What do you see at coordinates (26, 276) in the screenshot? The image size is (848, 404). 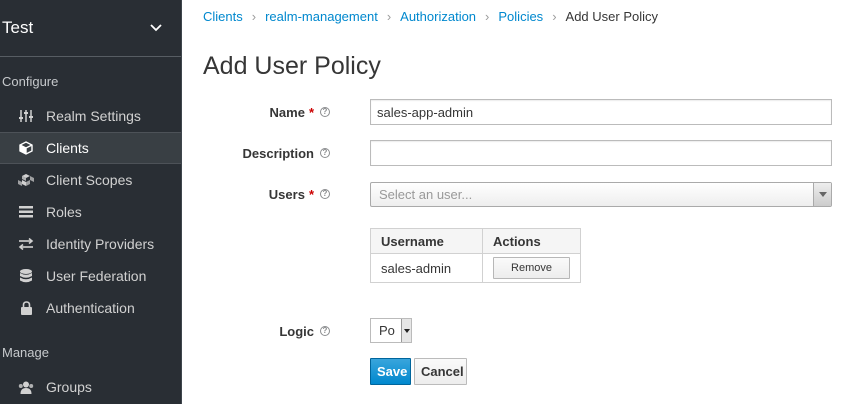 I see `database-icon` at bounding box center [26, 276].